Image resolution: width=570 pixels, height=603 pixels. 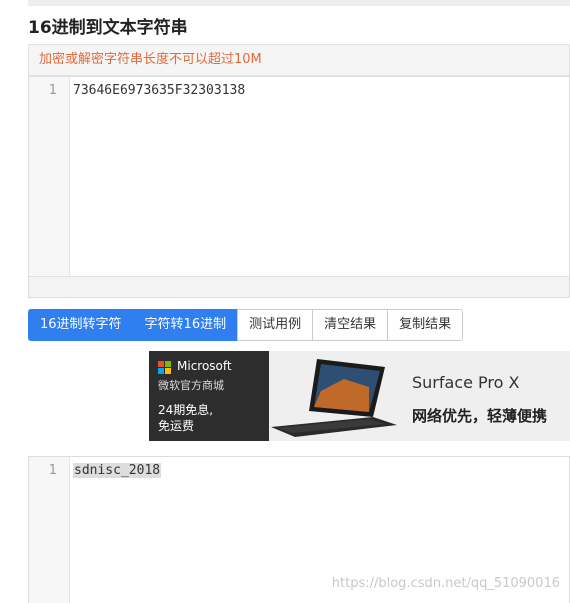 I want to click on horizontal-scrollbar, so click(x=299, y=286).